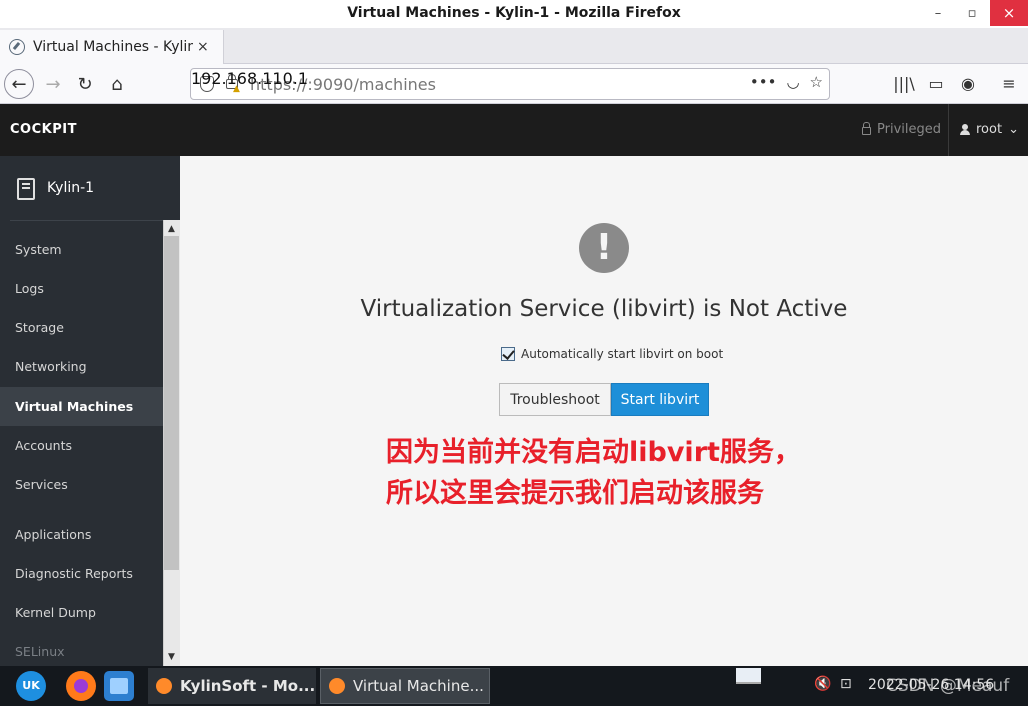 The image size is (1028, 706). Describe the element at coordinates (968, 84) in the screenshot. I see `account-icon: ◉` at that location.